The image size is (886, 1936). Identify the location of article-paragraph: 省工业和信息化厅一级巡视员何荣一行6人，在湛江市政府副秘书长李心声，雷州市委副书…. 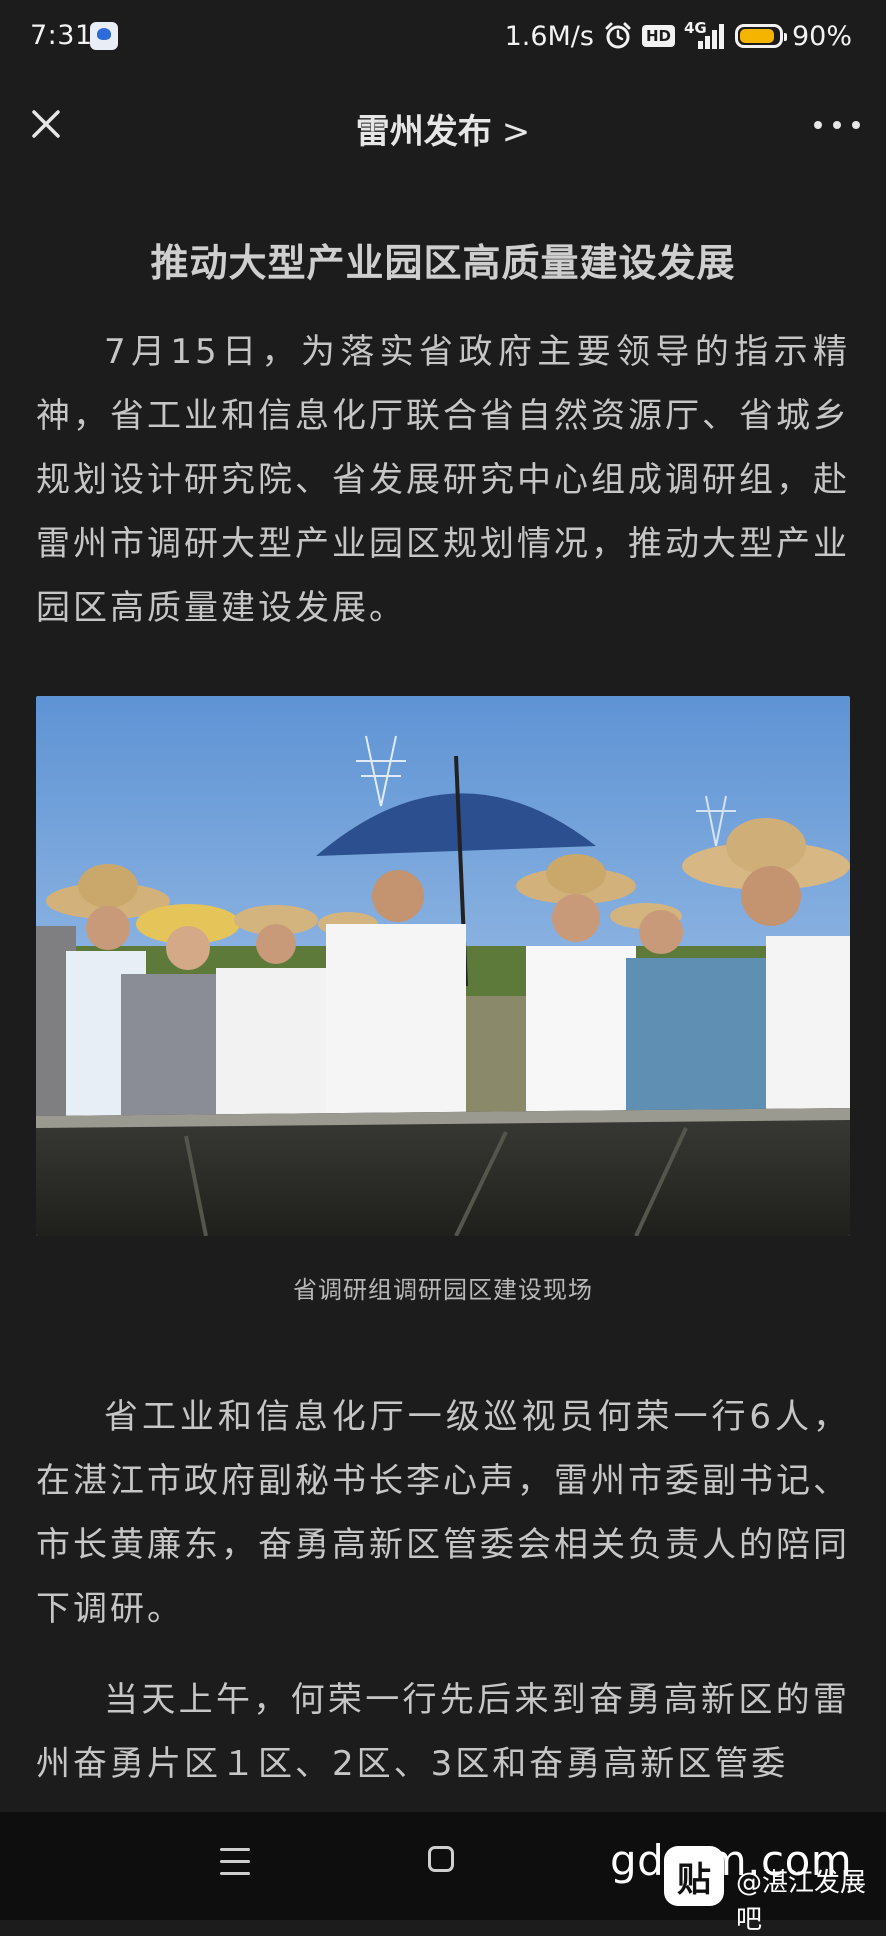
(443, 1513).